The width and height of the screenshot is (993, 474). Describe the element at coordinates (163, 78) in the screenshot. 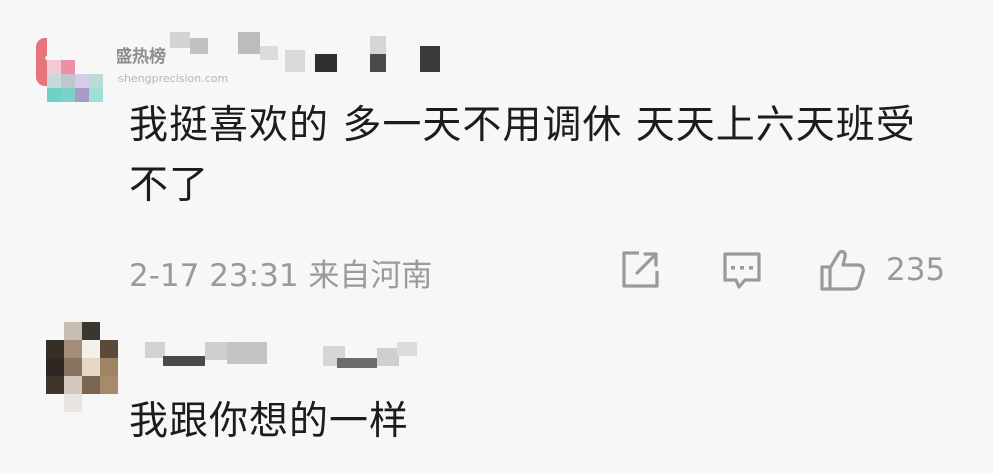

I see `watermark-url: youshengprecision.com` at that location.